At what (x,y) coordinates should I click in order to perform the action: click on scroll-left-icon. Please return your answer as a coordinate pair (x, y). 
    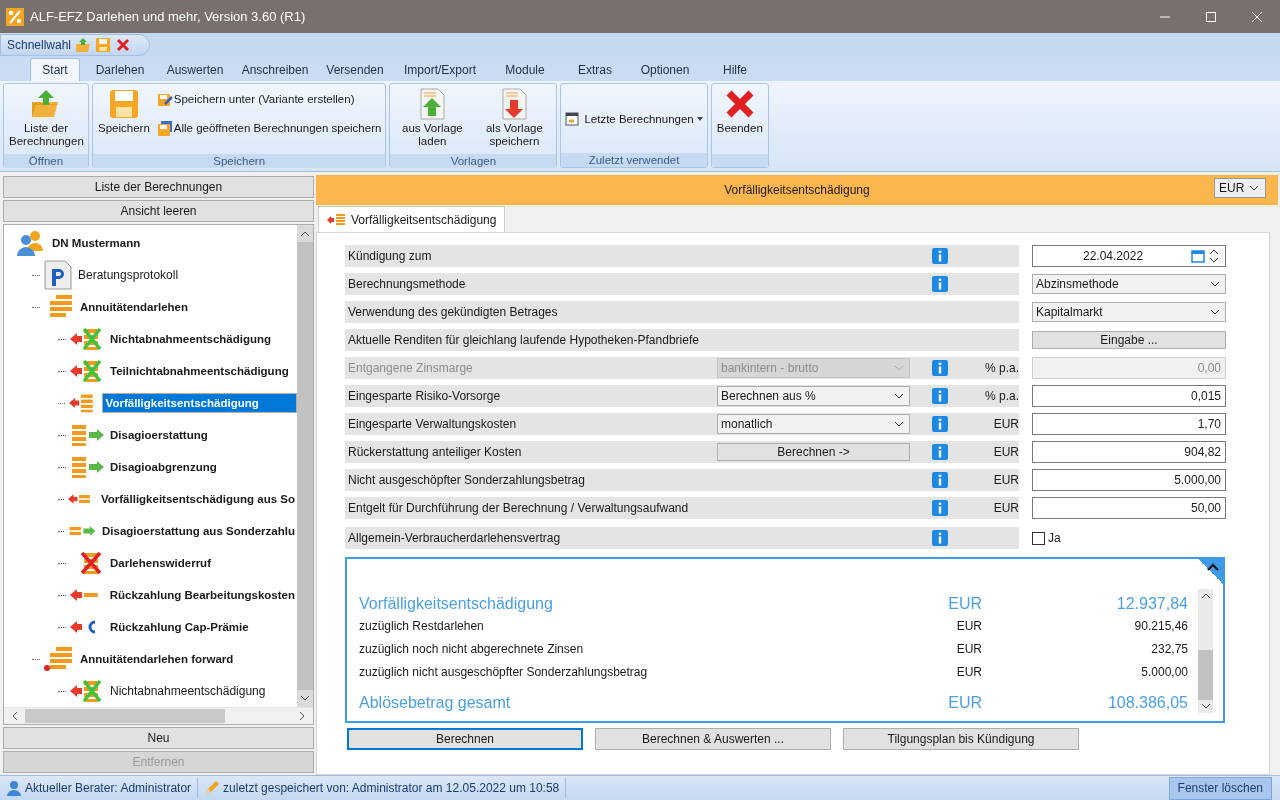
    Looking at the image, I should click on (14, 716).